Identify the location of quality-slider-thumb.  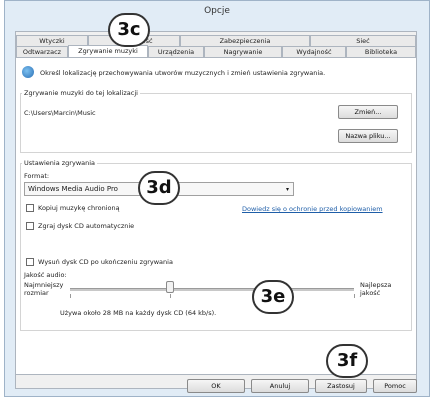
(170, 287).